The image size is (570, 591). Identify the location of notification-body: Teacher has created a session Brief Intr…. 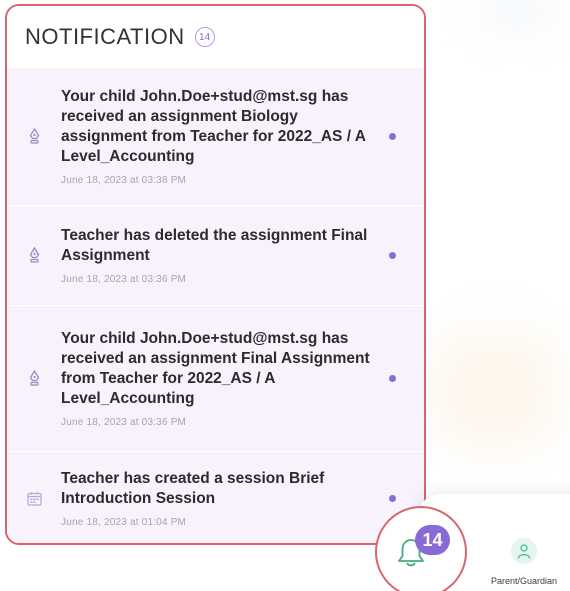
(218, 498).